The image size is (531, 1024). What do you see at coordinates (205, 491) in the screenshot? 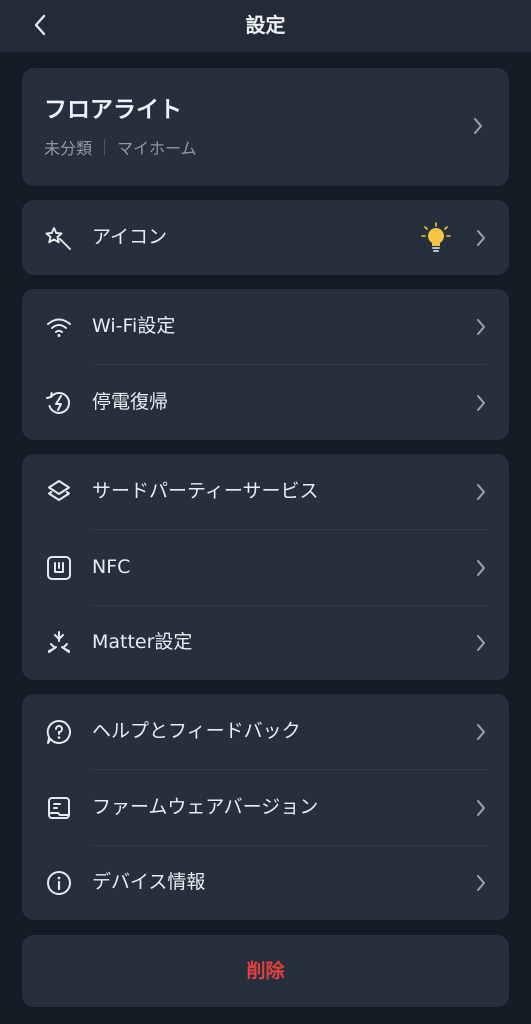
I see `third-party-services-label: サードパーティーサービス` at bounding box center [205, 491].